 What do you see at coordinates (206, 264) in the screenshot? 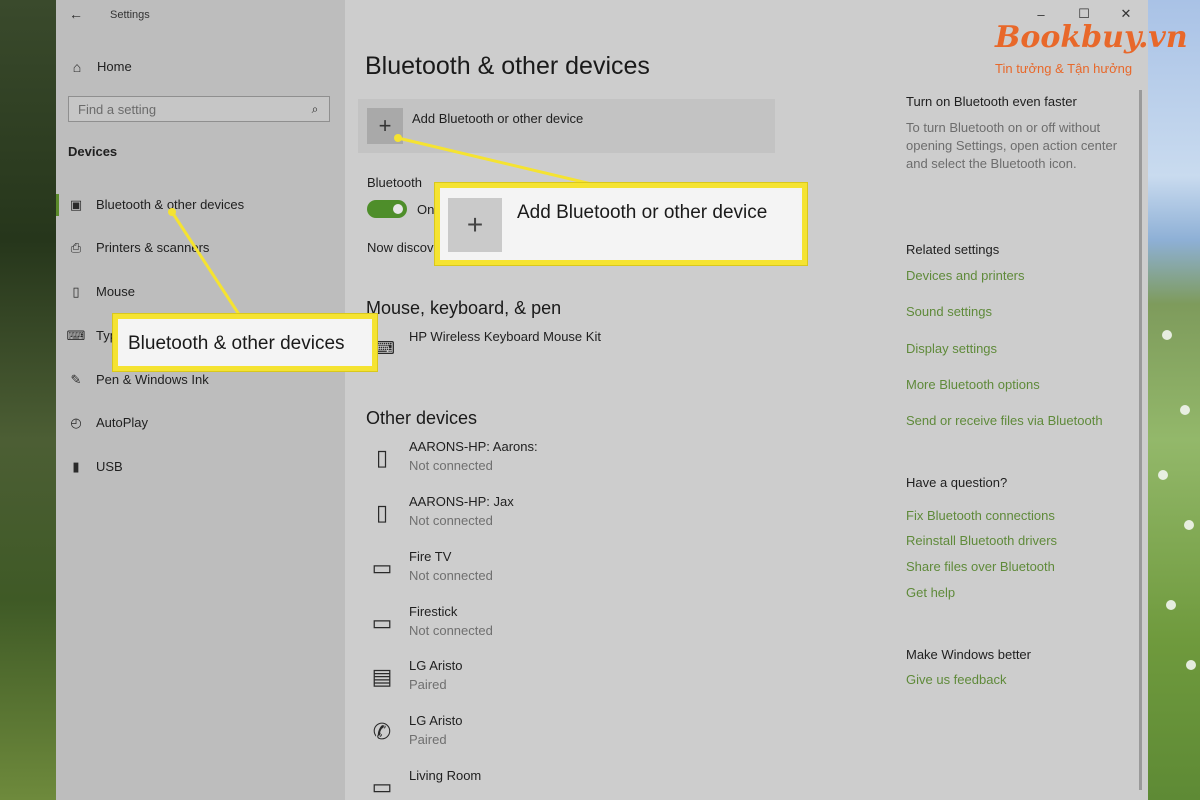
I see `connector-line-sidebar` at bounding box center [206, 264].